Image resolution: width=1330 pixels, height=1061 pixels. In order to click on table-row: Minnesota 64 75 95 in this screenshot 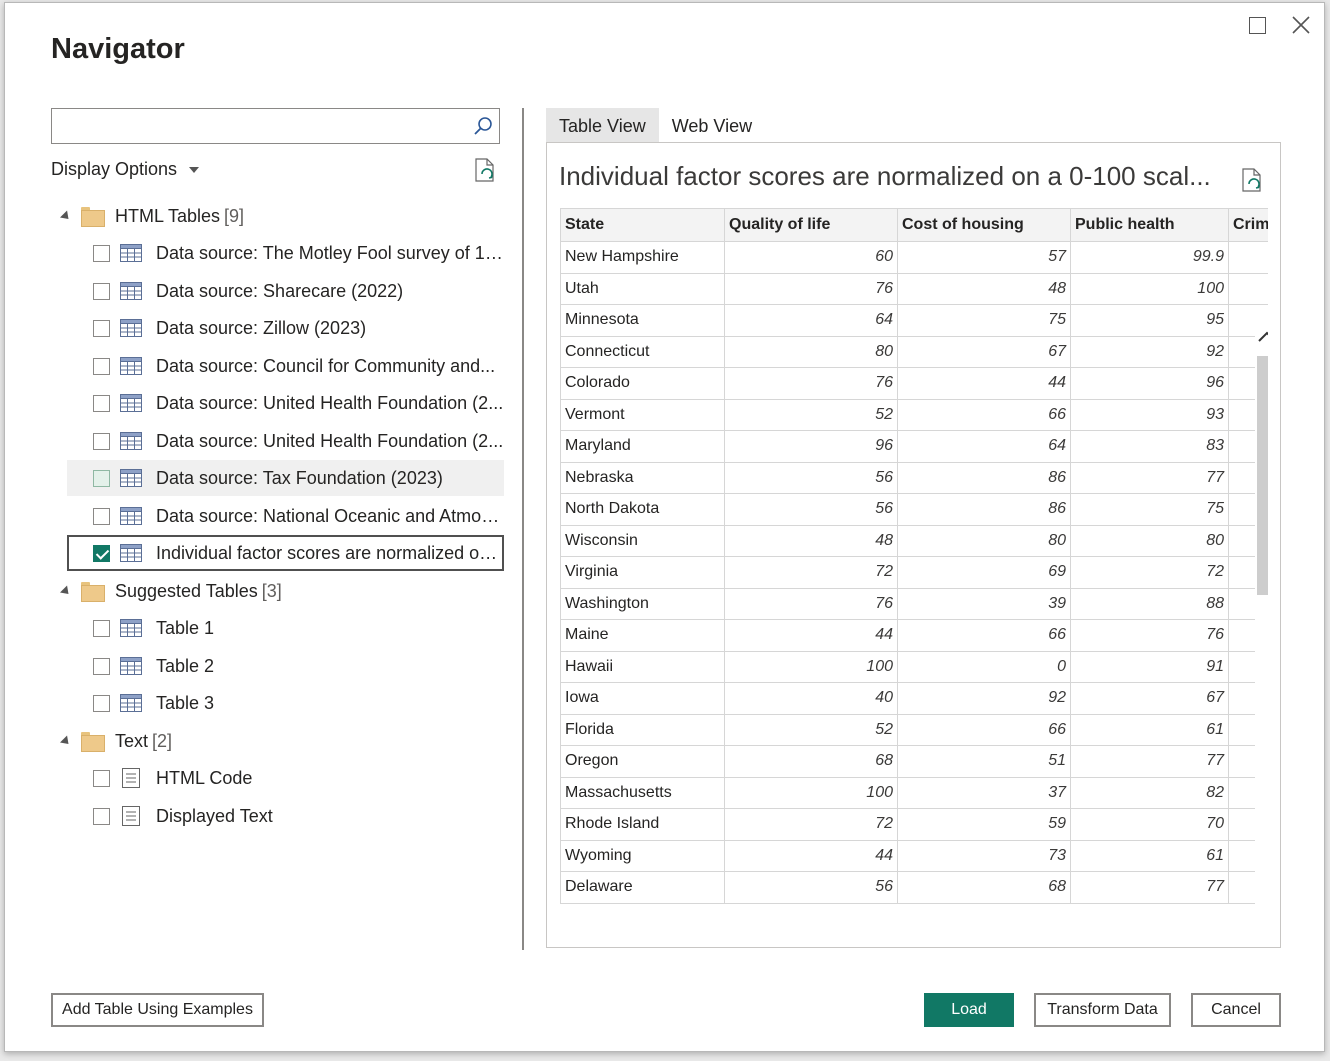, I will do `click(914, 320)`.